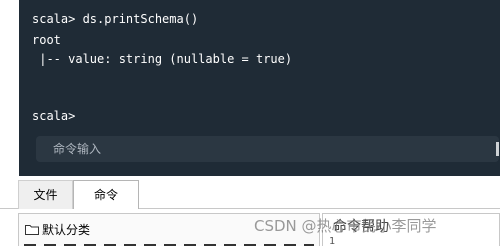 The height and width of the screenshot is (247, 500). What do you see at coordinates (45, 194) in the screenshot?
I see `tab-file: 文件` at bounding box center [45, 194].